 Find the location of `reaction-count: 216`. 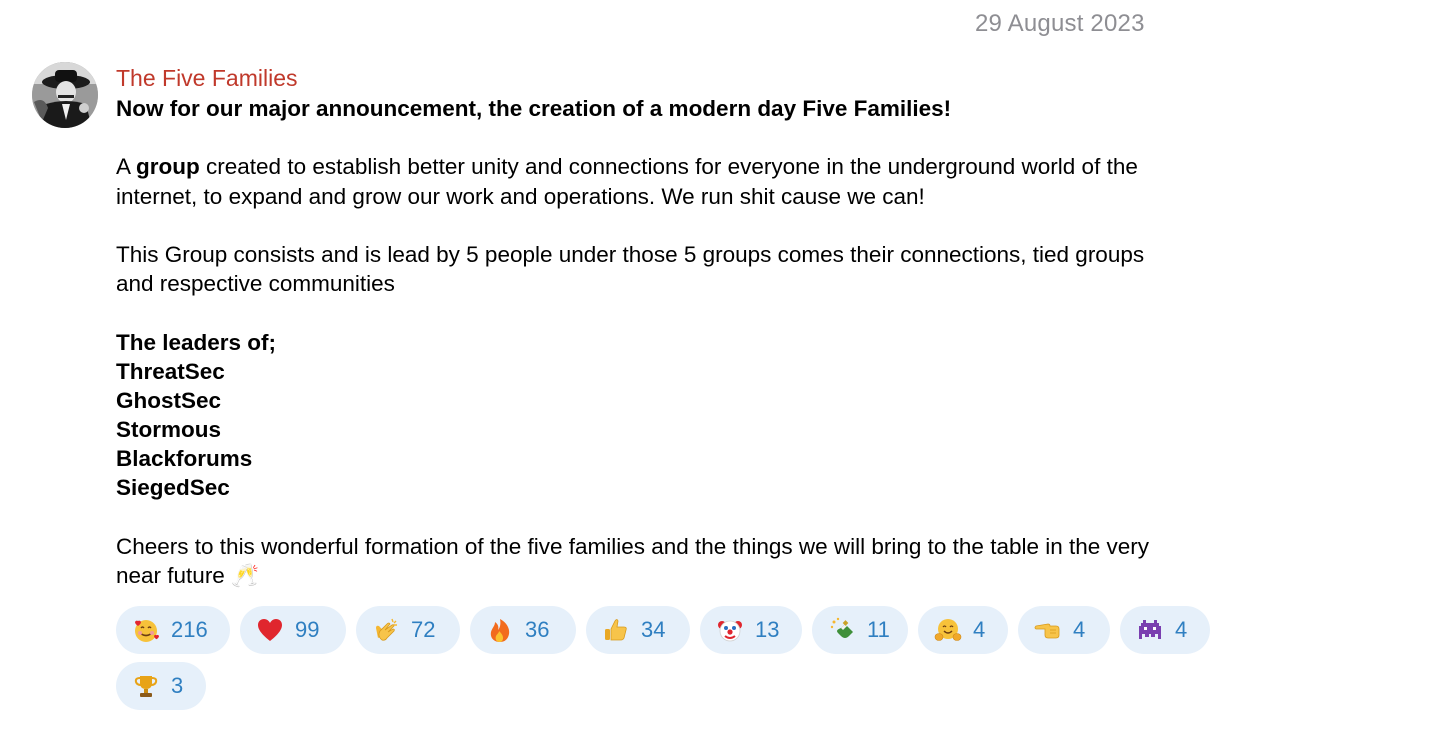

reaction-count: 216 is located at coordinates (189, 629).